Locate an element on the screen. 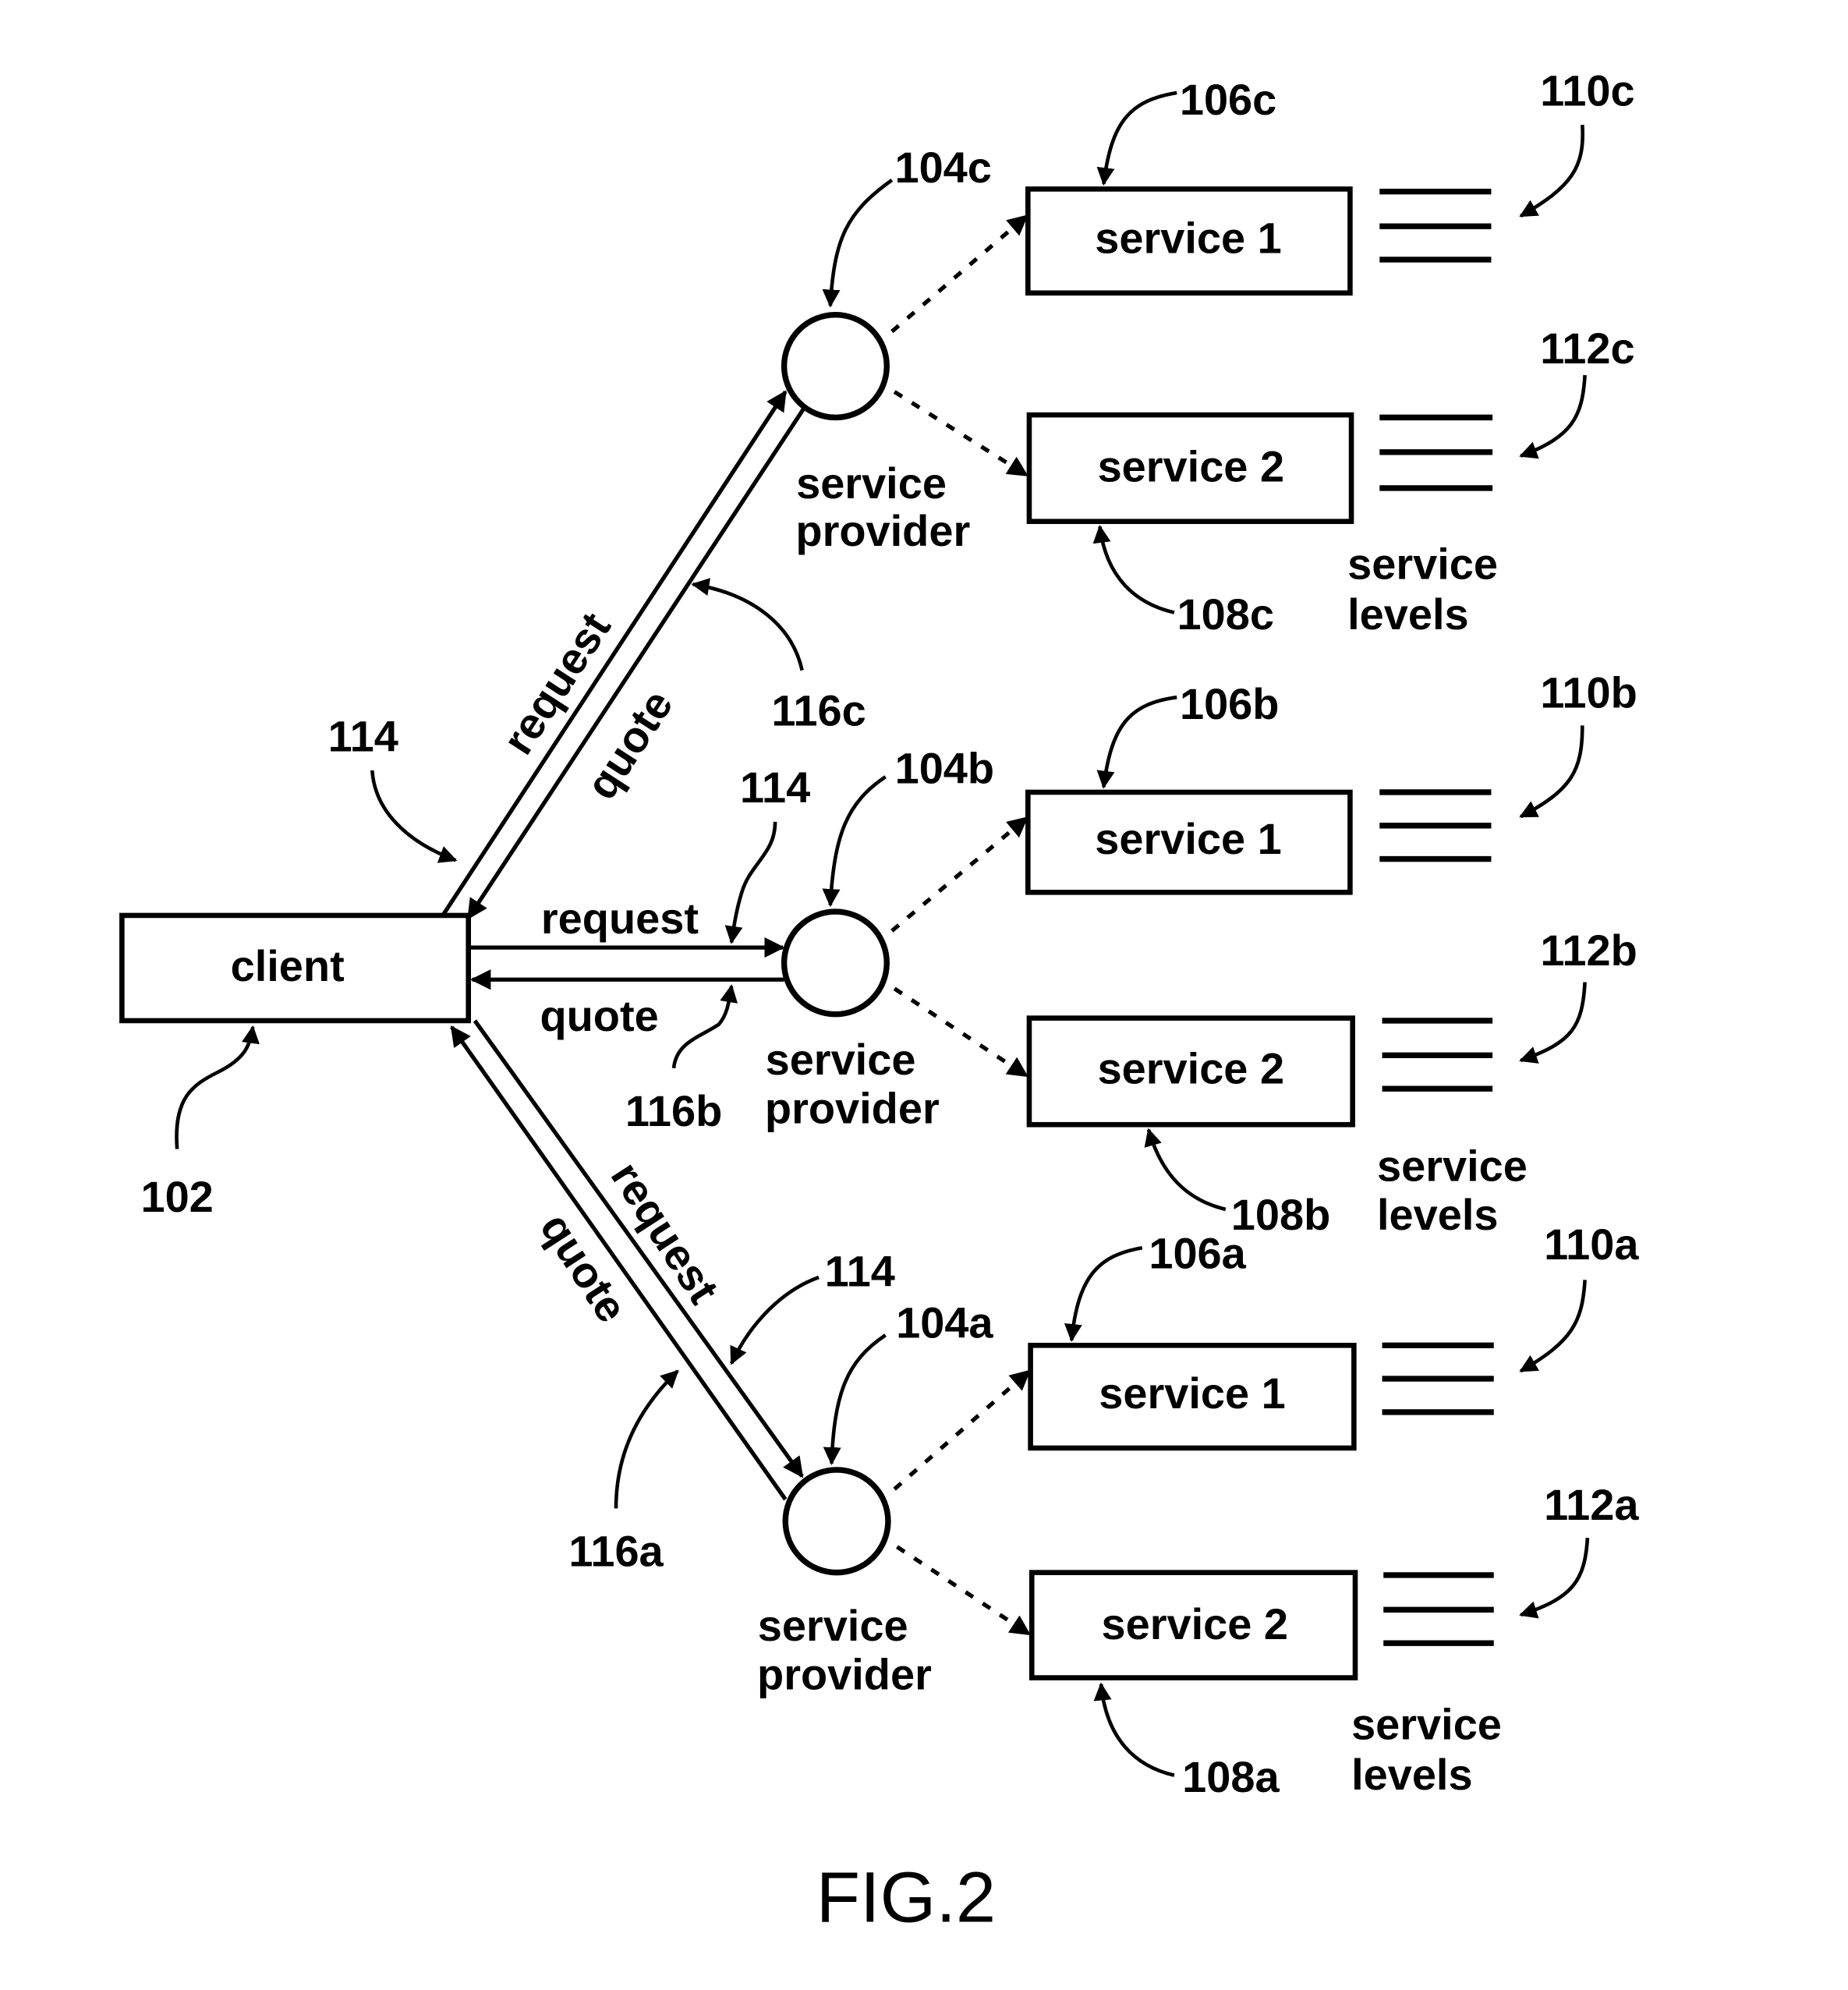 The height and width of the screenshot is (1990, 1848). quote-label-c: quote is located at coordinates (629, 745).